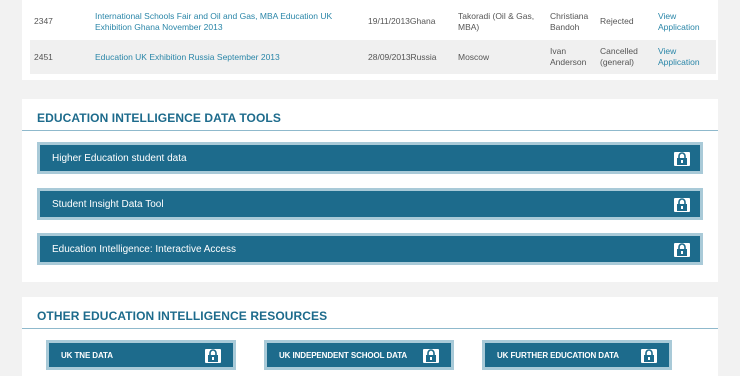 Image resolution: width=740 pixels, height=376 pixels. I want to click on event-country: Ghana, so click(422, 21).